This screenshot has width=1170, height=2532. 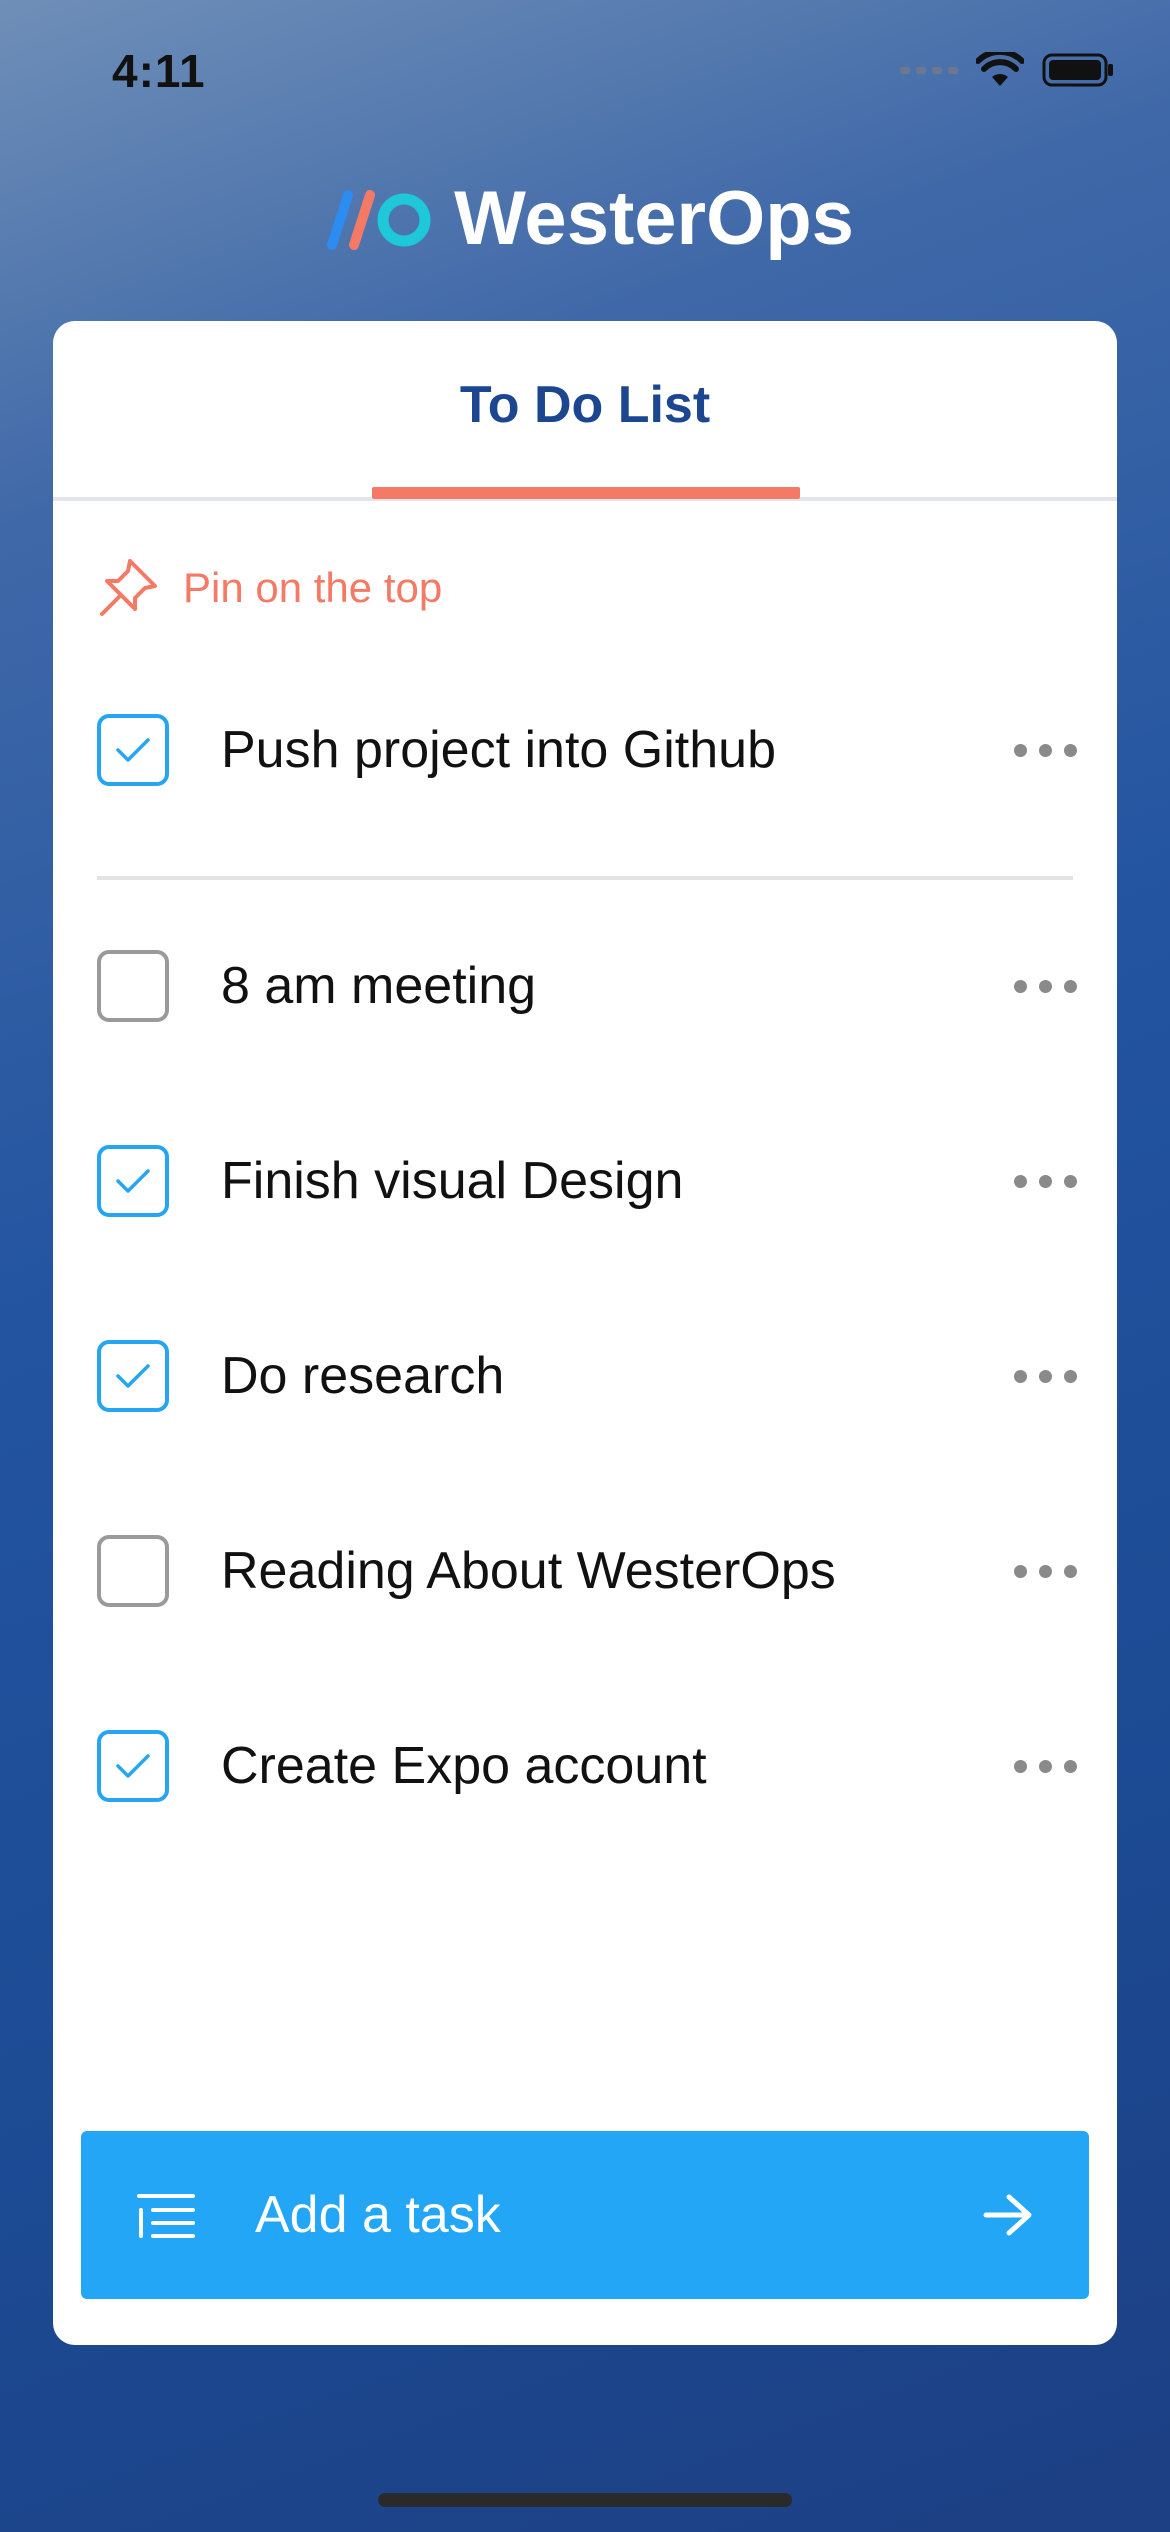 What do you see at coordinates (585, 405) in the screenshot?
I see `tab-todo-list: To Do List` at bounding box center [585, 405].